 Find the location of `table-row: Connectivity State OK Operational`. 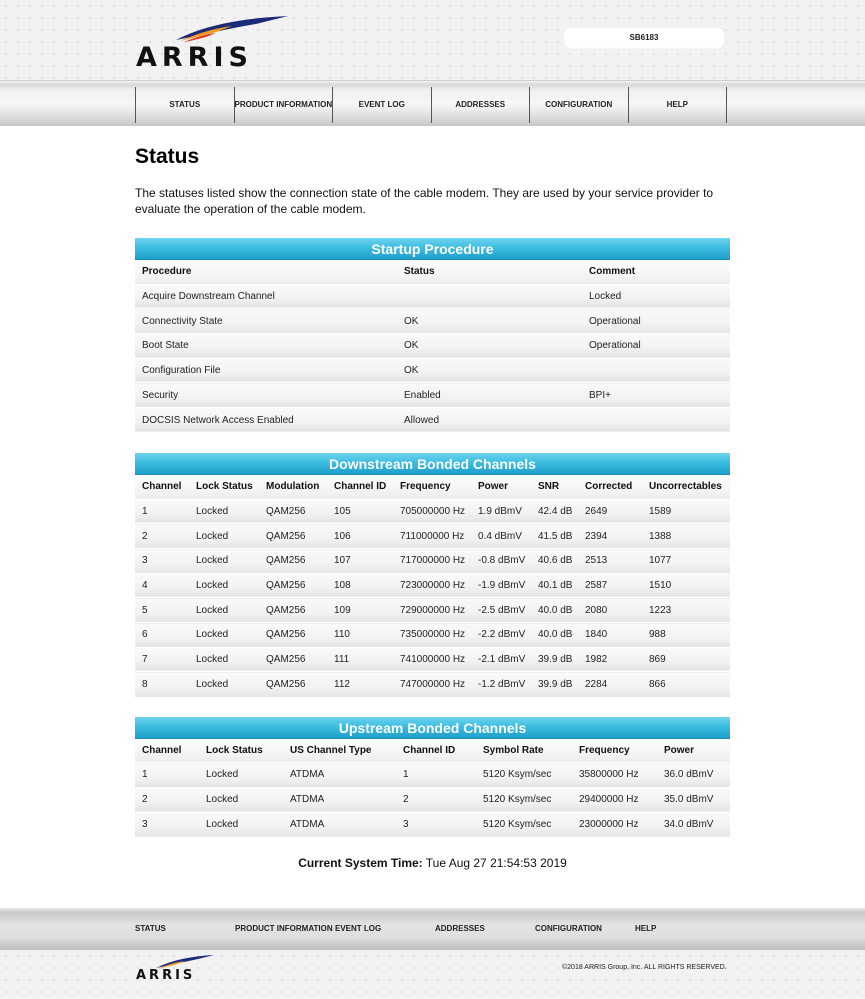

table-row: Connectivity State OK Operational is located at coordinates (432, 321).